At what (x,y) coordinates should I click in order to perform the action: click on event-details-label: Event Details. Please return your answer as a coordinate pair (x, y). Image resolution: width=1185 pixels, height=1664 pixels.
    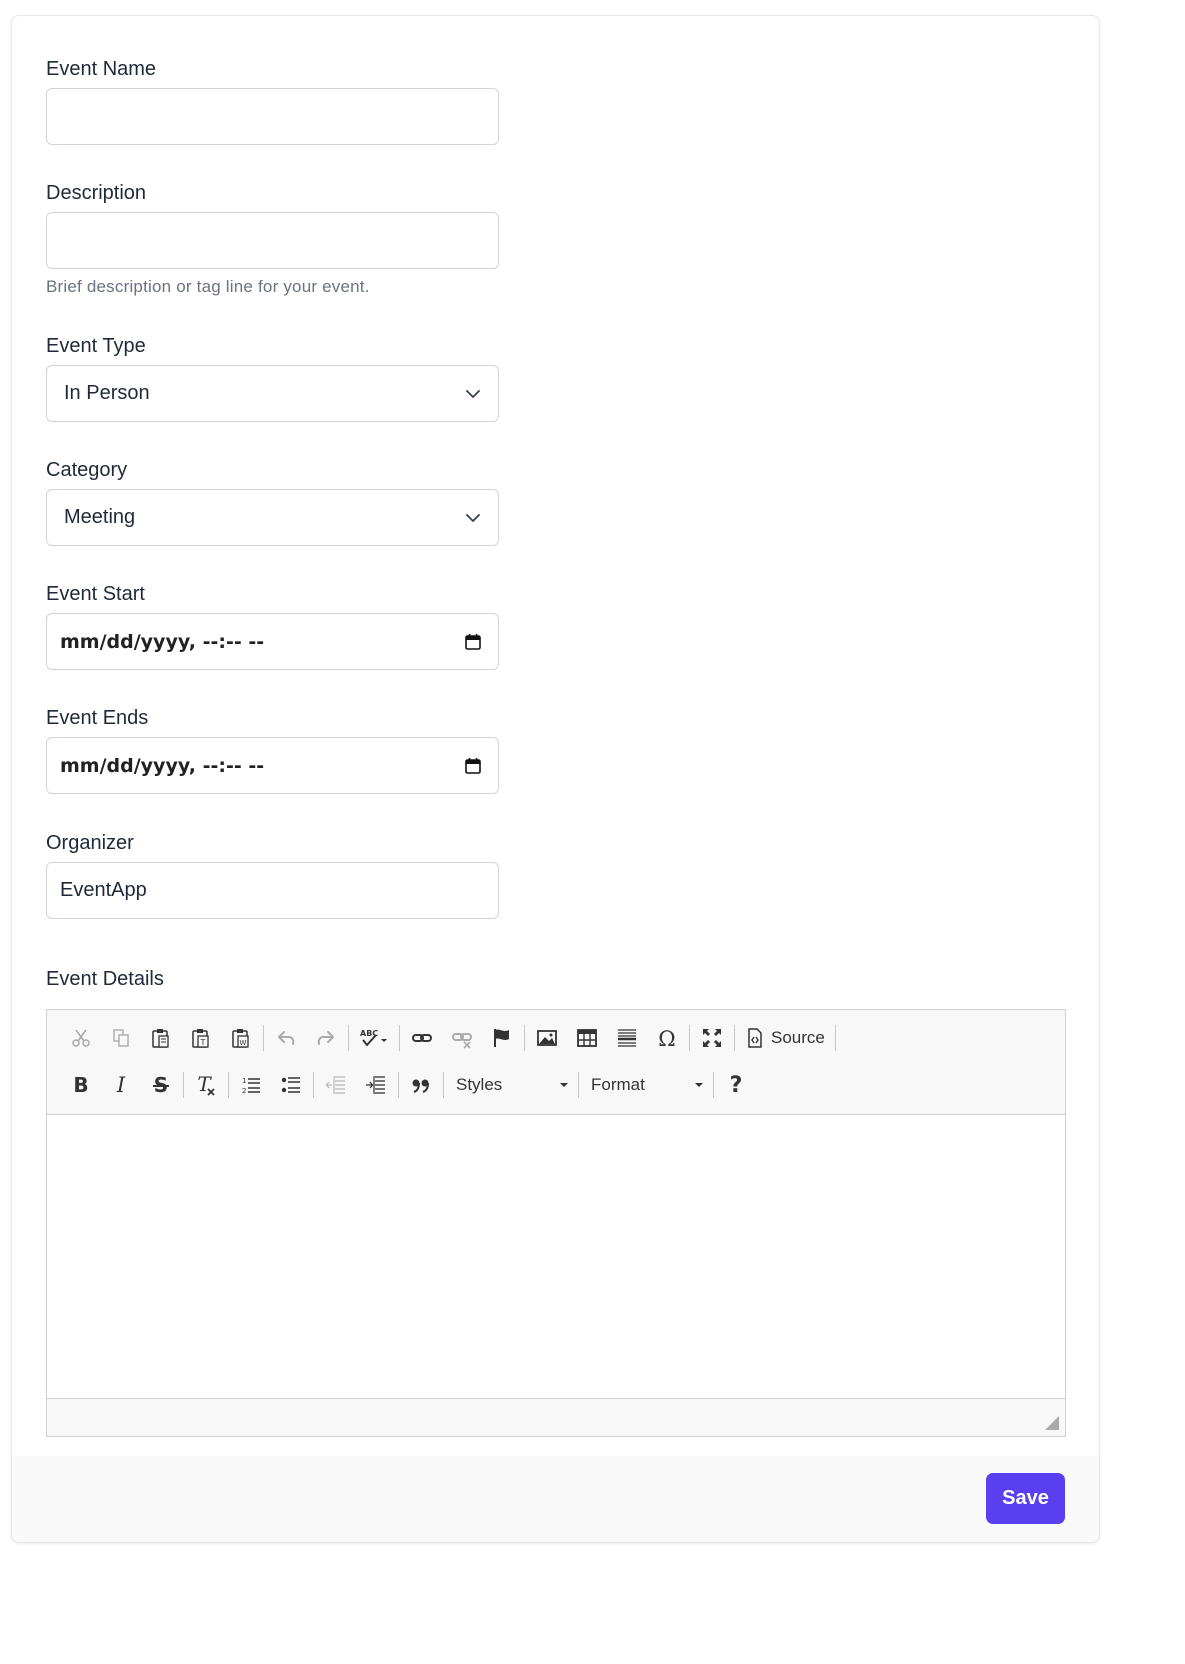
    Looking at the image, I should click on (105, 979).